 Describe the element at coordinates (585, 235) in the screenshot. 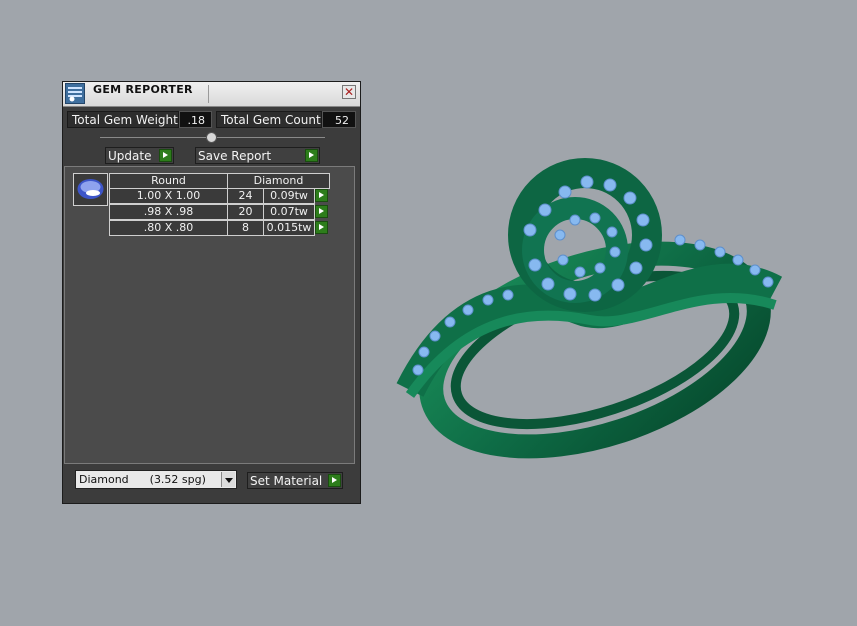

I see `center-knot` at that location.